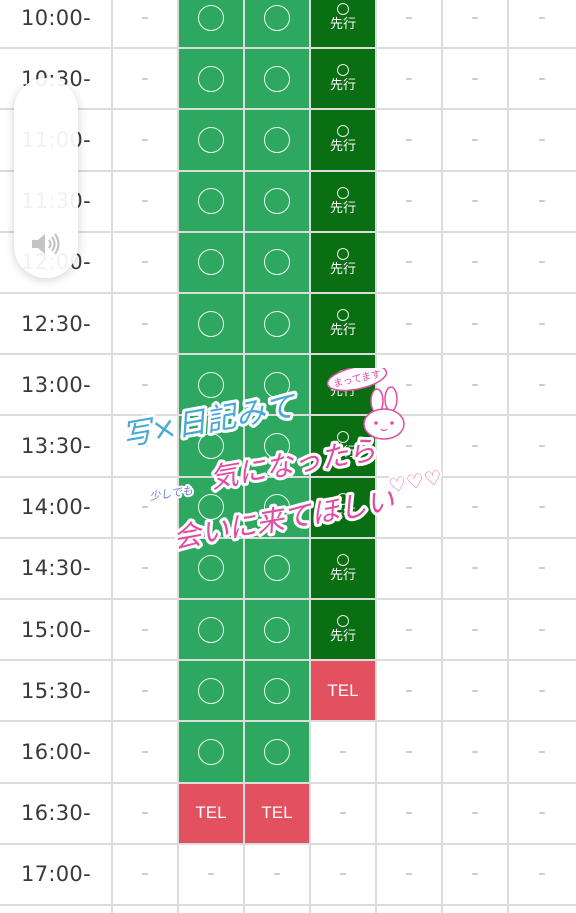 This screenshot has width=576, height=913. What do you see at coordinates (56, 17) in the screenshot?
I see `time-slot-label: 10:00-` at bounding box center [56, 17].